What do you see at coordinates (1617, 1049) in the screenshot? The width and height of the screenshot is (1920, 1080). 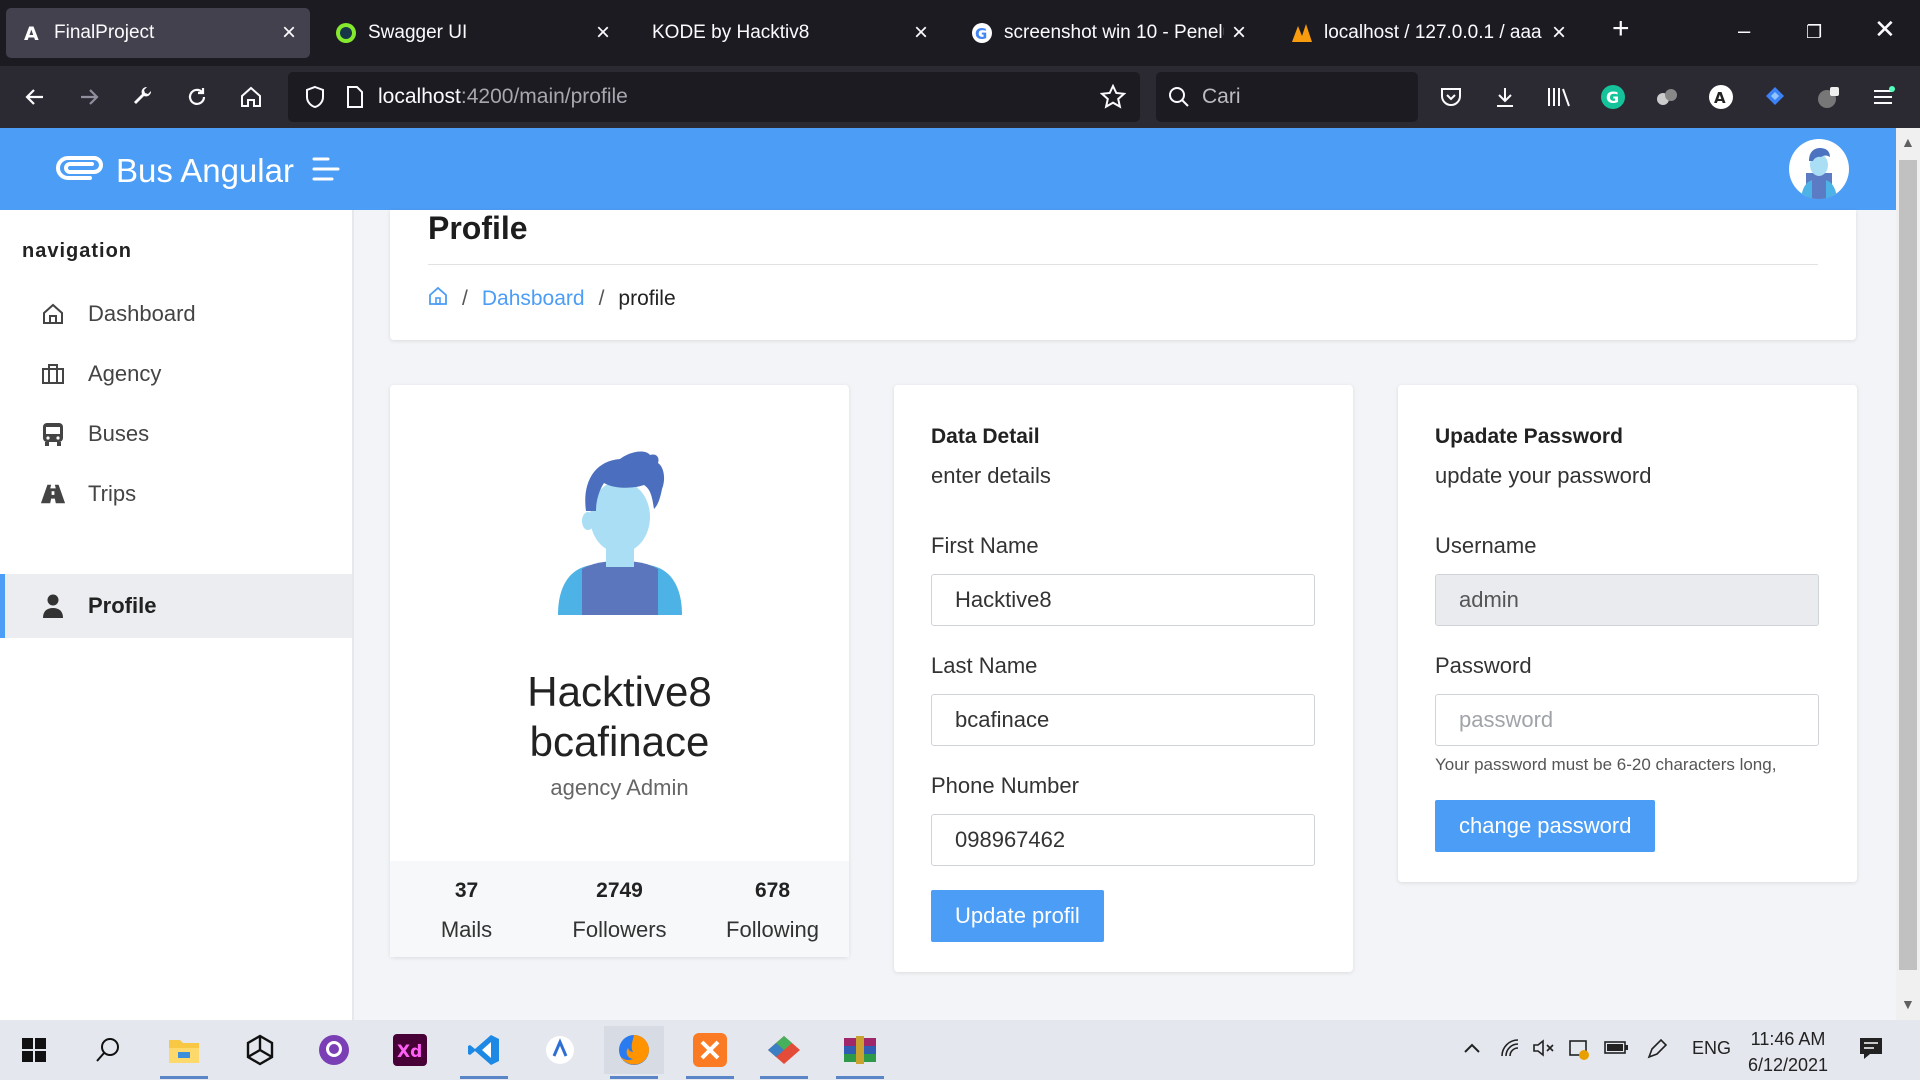 I see `battery-icon` at bounding box center [1617, 1049].